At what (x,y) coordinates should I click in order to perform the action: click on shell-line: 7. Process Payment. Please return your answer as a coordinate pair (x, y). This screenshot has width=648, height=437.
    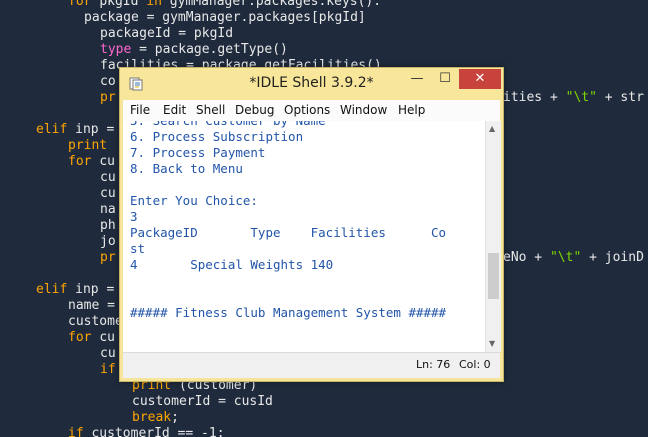
    Looking at the image, I should click on (198, 152).